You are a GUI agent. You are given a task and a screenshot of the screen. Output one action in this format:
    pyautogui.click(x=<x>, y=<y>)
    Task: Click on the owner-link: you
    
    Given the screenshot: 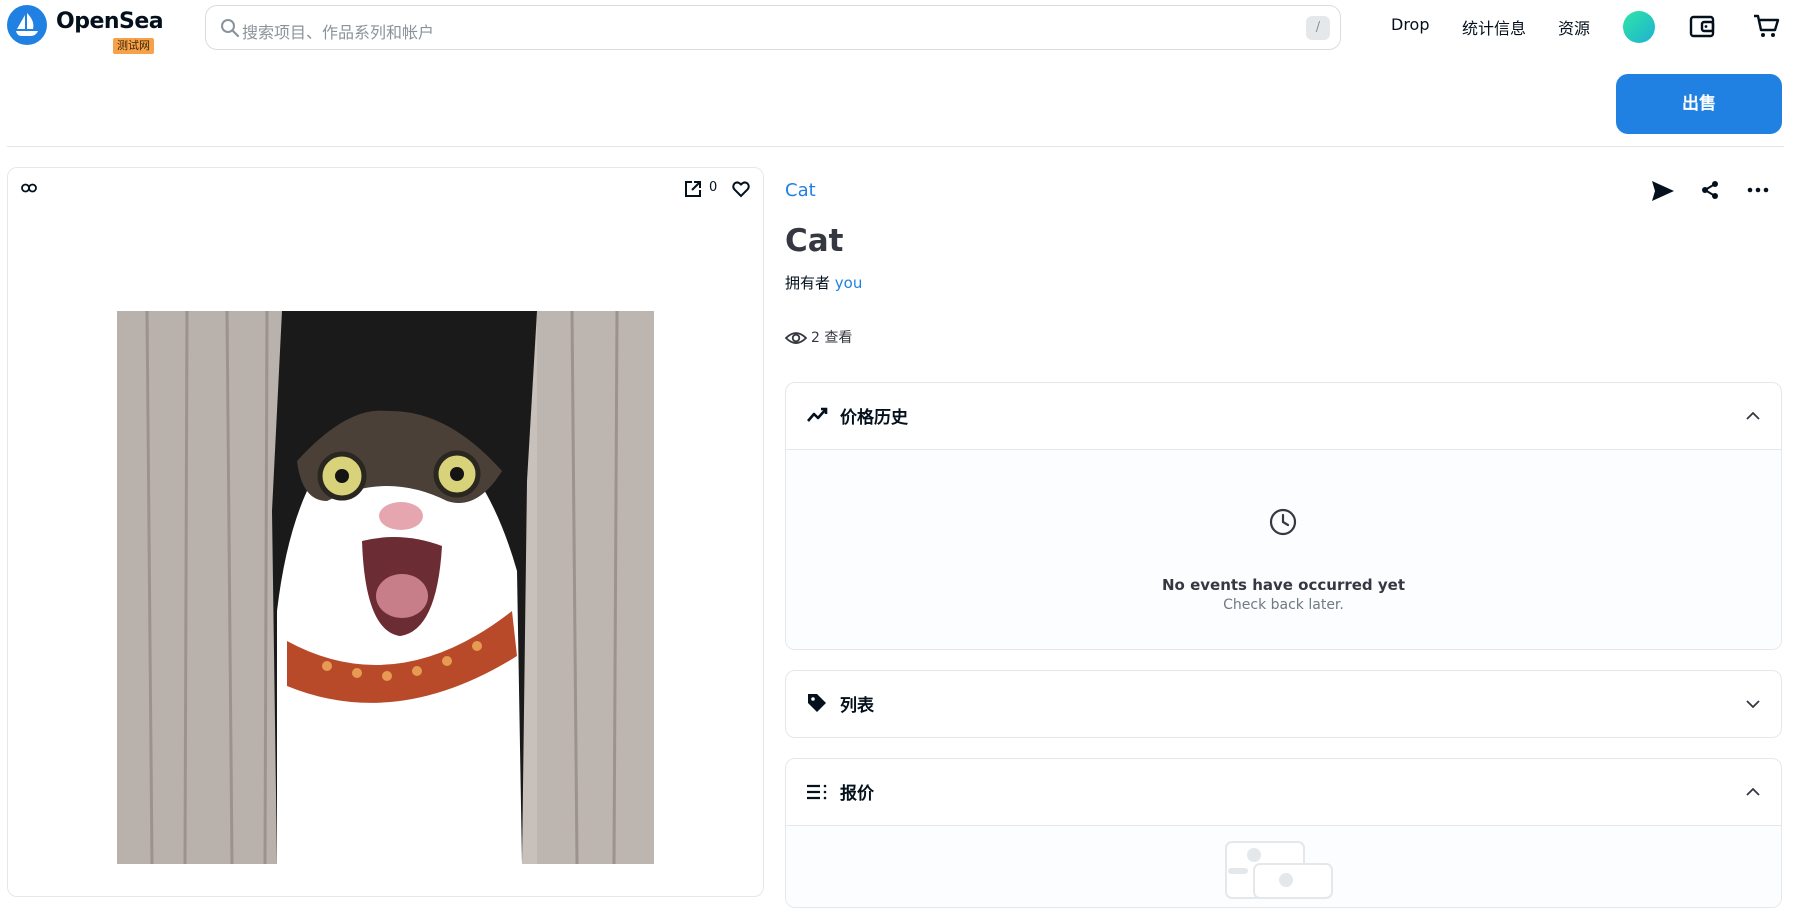 What is the action you would take?
    pyautogui.click(x=849, y=283)
    